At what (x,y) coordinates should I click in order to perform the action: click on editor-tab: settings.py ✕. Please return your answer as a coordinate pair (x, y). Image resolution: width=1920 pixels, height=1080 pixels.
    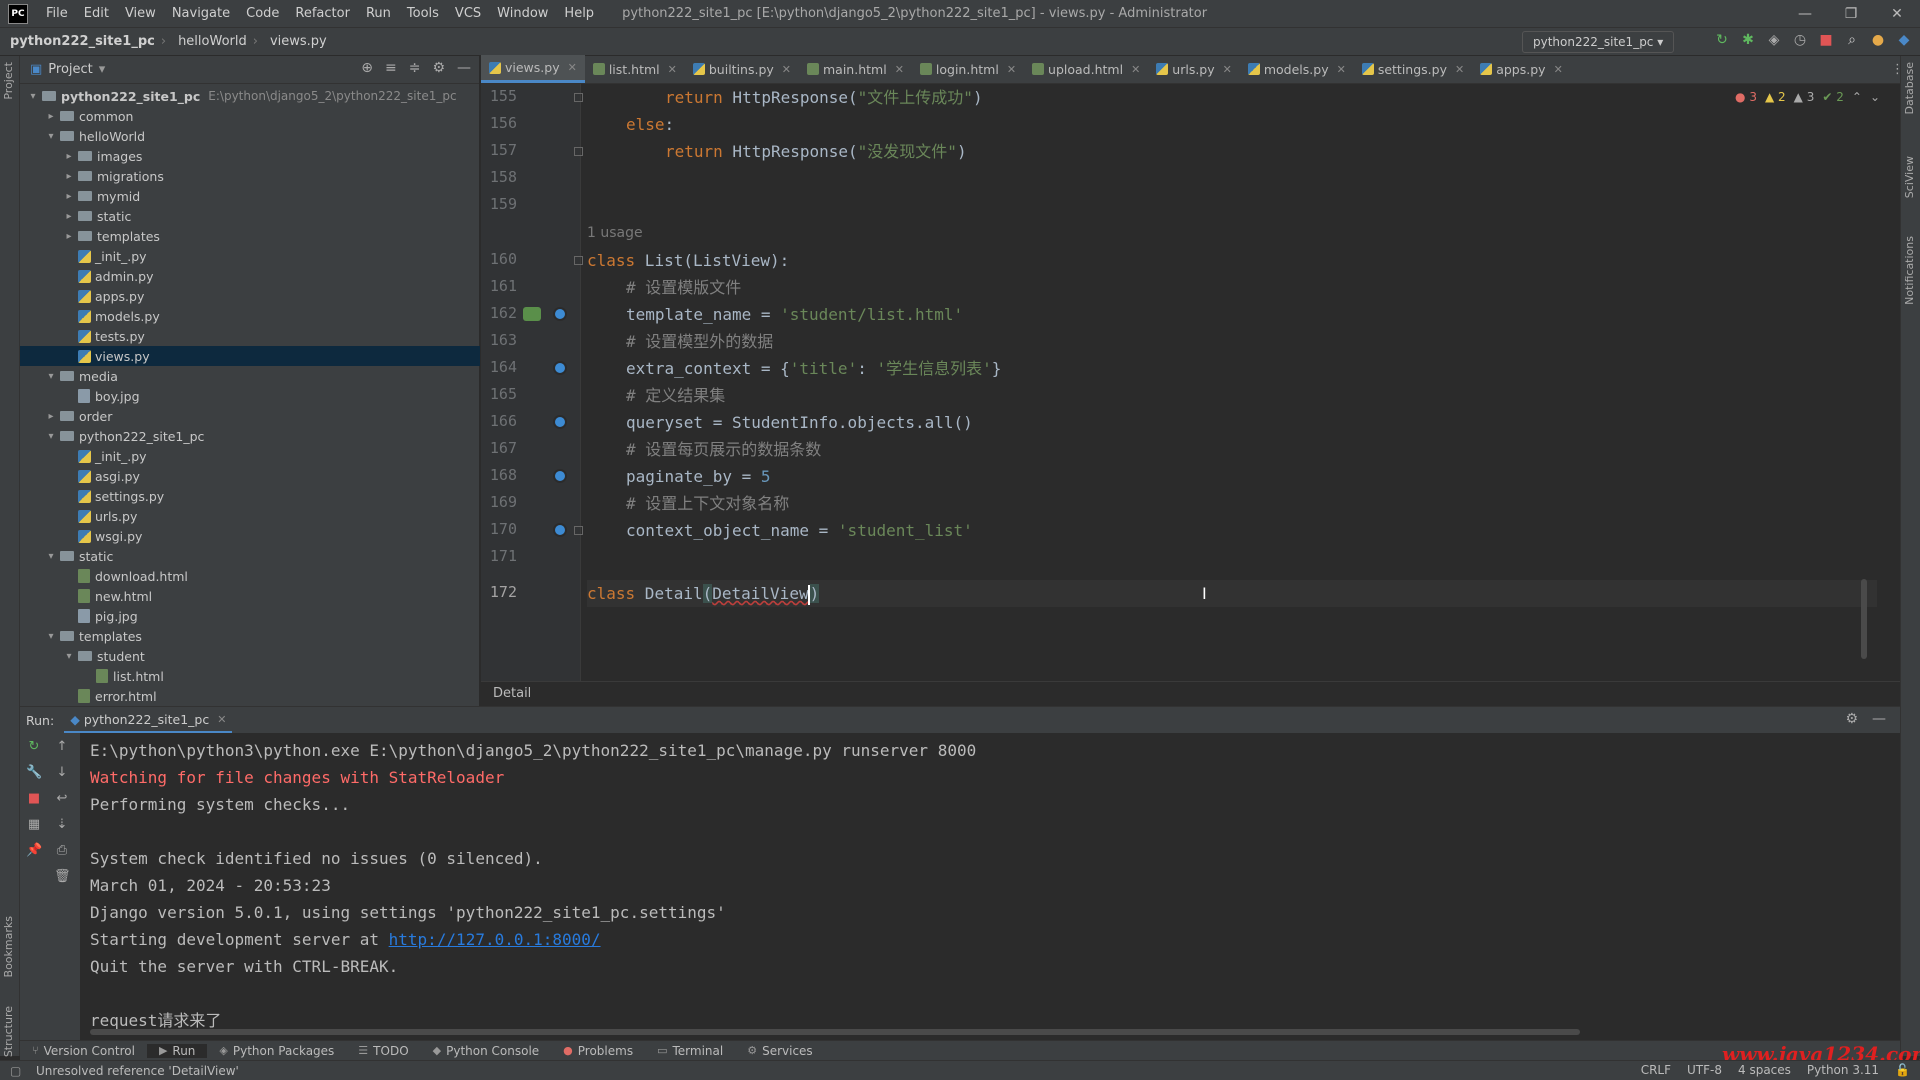
    Looking at the image, I should click on (1413, 69).